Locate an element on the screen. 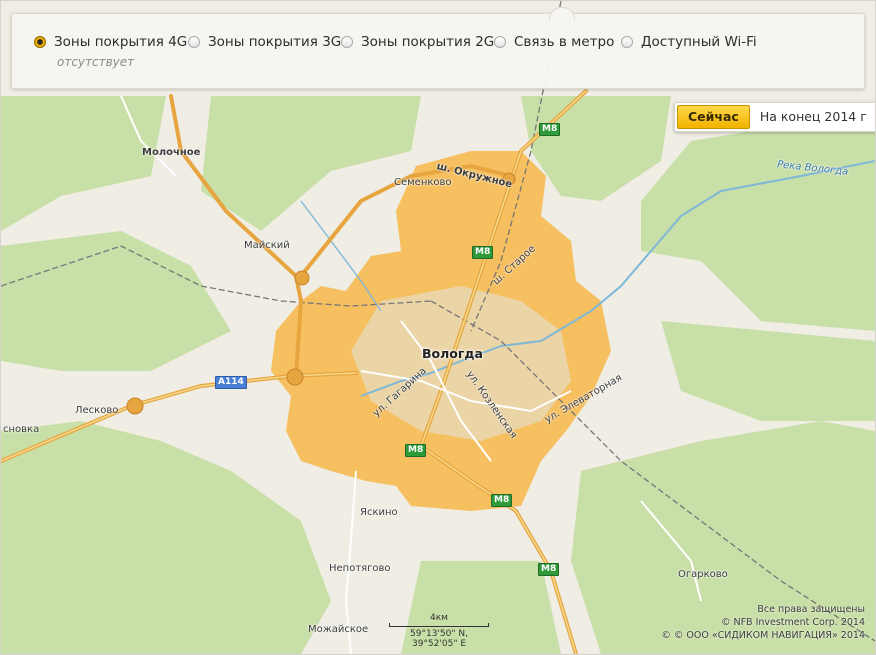 The image size is (876, 655). road-shield-a114: A114 is located at coordinates (231, 382).